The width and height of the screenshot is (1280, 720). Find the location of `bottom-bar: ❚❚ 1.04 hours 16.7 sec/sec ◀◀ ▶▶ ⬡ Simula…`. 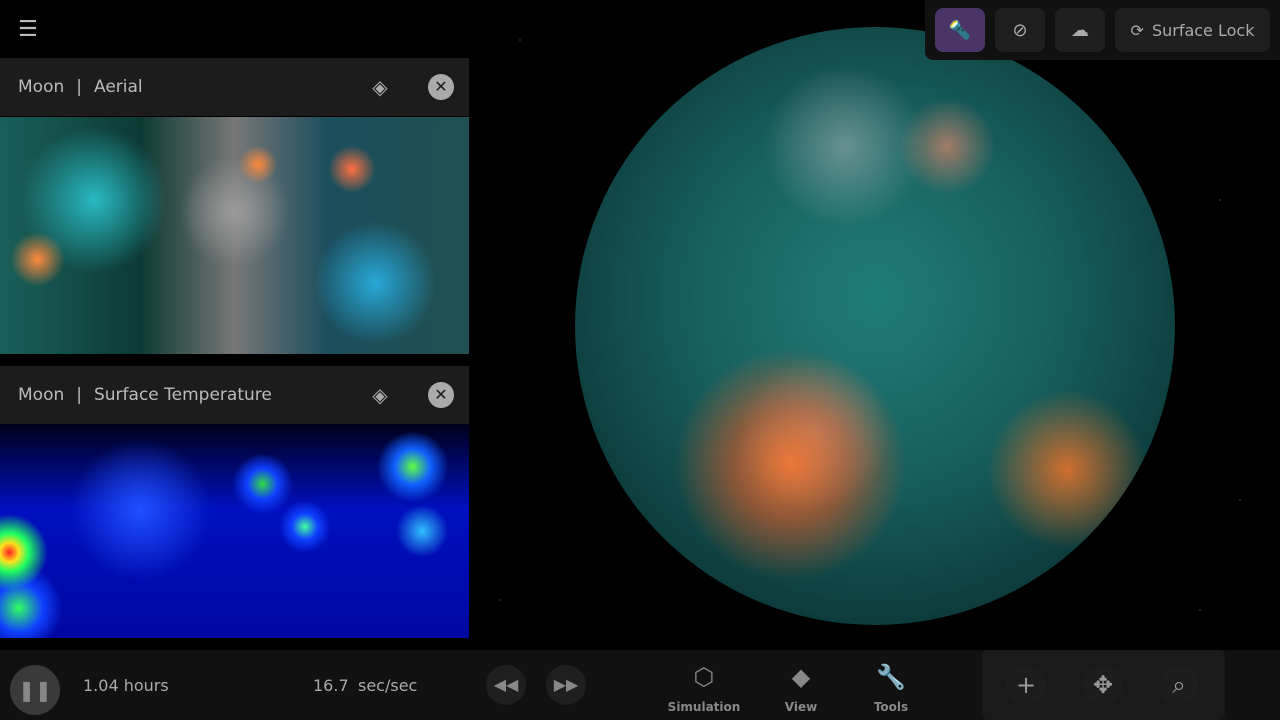

bottom-bar: ❚❚ 1.04 hours 16.7 sec/sec ◀◀ ▶▶ ⬡ Simula… is located at coordinates (640, 685).